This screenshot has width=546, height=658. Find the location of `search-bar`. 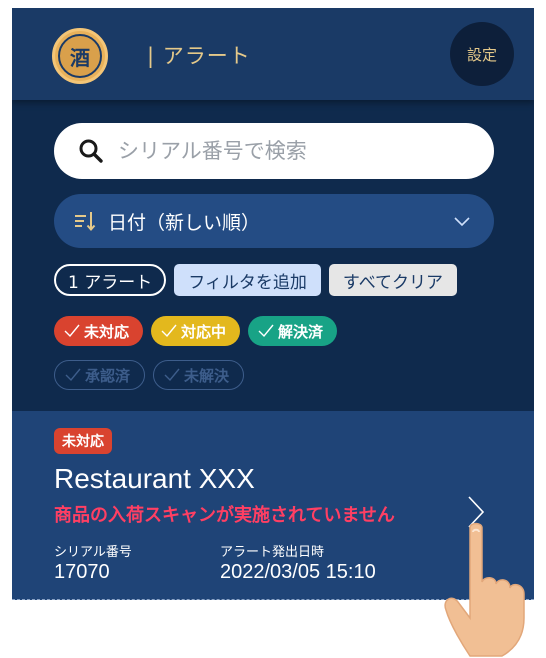

search-bar is located at coordinates (274, 151).